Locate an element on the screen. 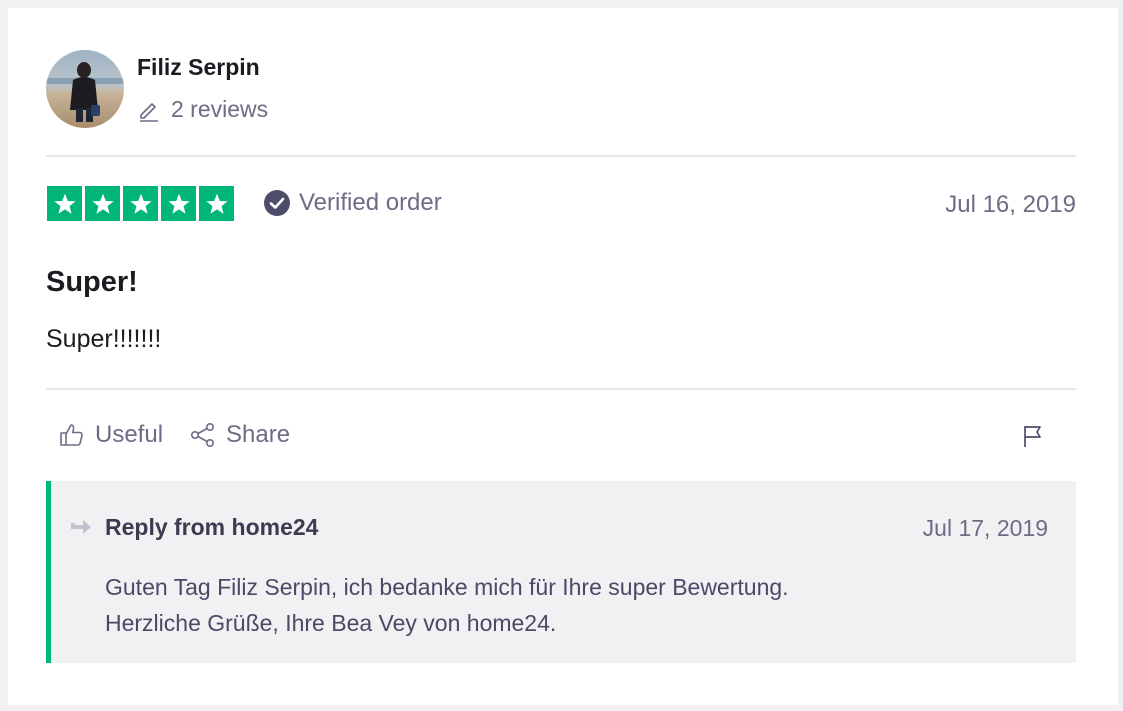 The height and width of the screenshot is (711, 1123). verified-badge: Verified order is located at coordinates (352, 203).